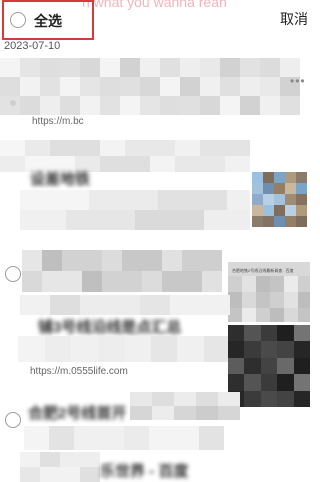 The image size is (320, 482). What do you see at coordinates (48, 20) in the screenshot?
I see `select-all-button: 全选` at bounding box center [48, 20].